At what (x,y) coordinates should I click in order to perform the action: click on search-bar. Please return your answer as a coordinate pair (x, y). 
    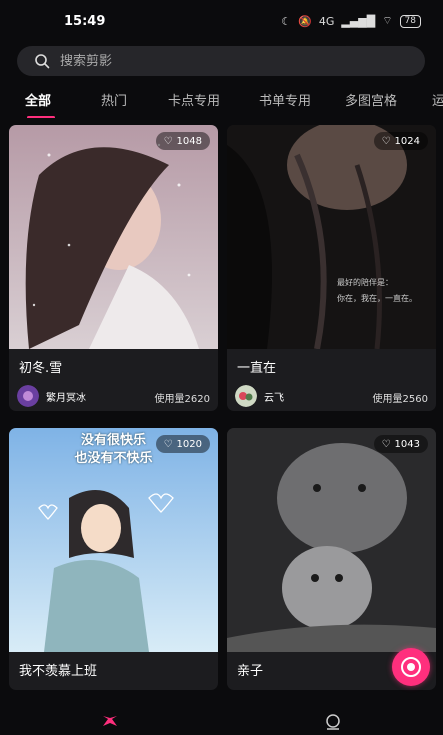
    Looking at the image, I should click on (221, 61).